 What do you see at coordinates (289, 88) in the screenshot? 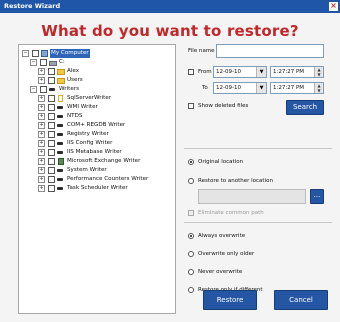
I see `to-time-value: 1:27:27 PM` at bounding box center [289, 88].